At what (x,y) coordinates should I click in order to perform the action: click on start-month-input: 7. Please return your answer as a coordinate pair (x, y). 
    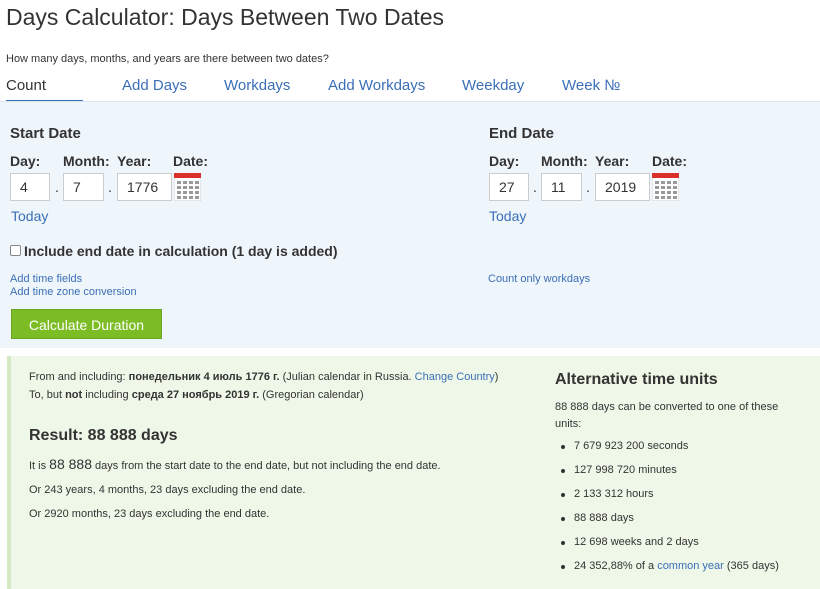
    Looking at the image, I should click on (83, 187).